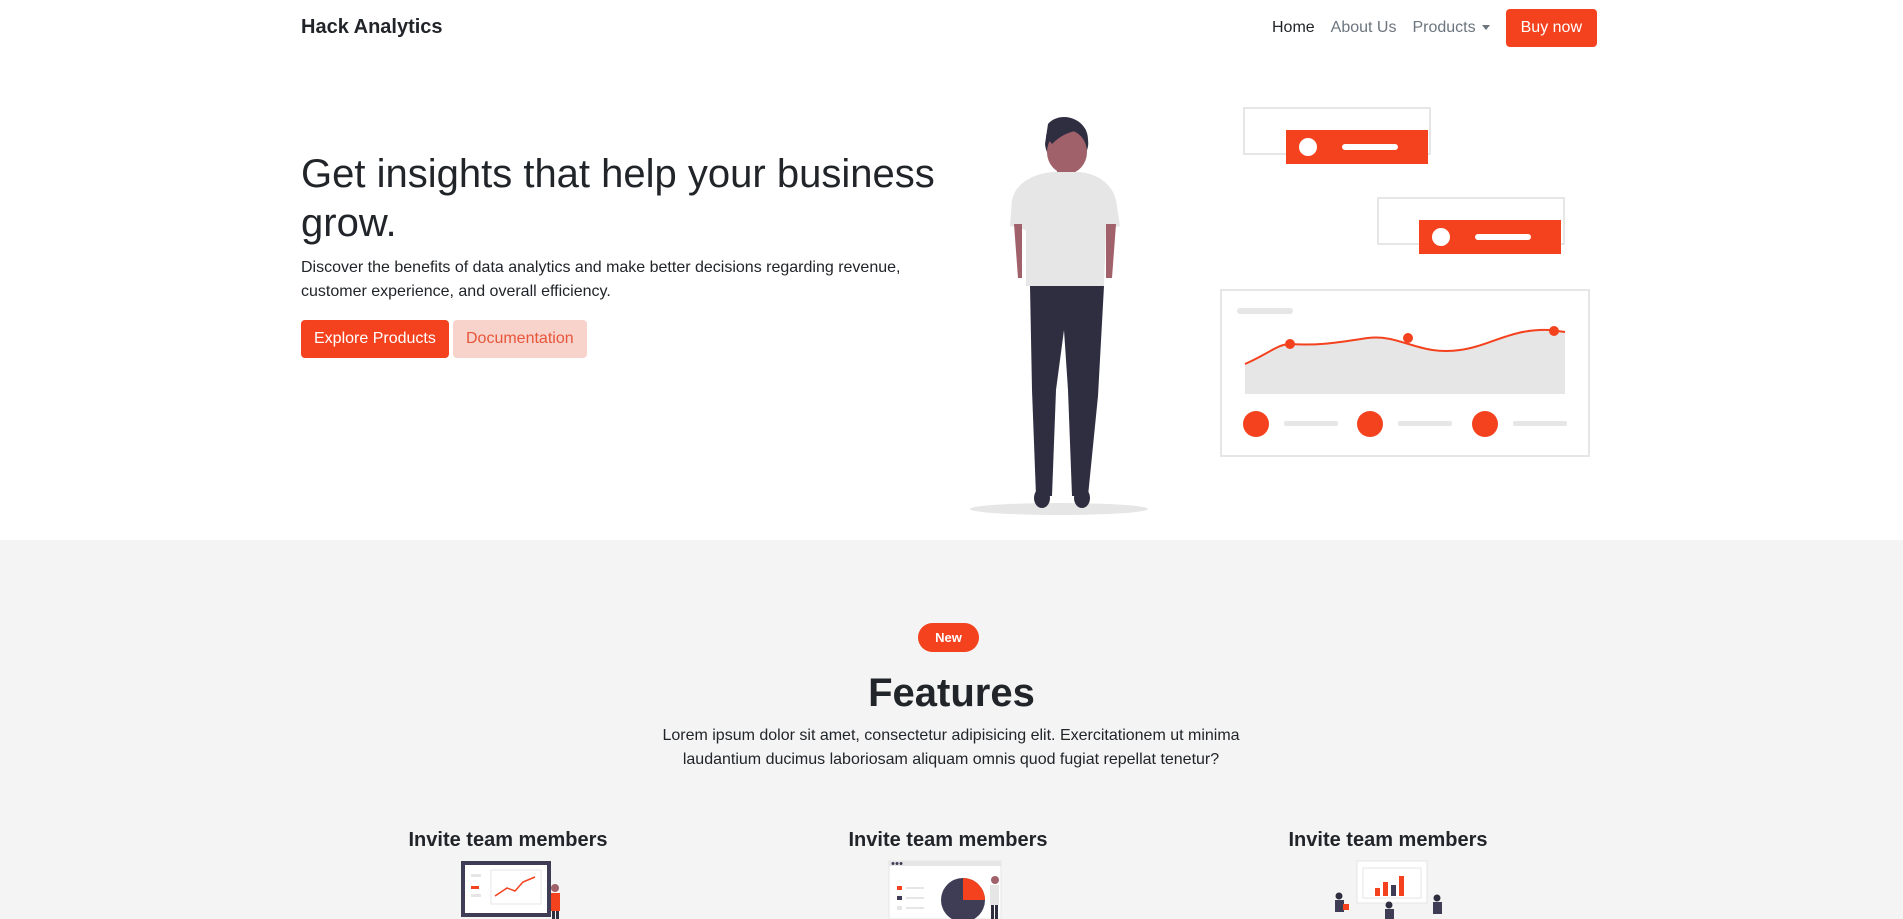 The height and width of the screenshot is (919, 1903). What do you see at coordinates (1364, 28) in the screenshot?
I see `nav-about-link: About Us` at bounding box center [1364, 28].